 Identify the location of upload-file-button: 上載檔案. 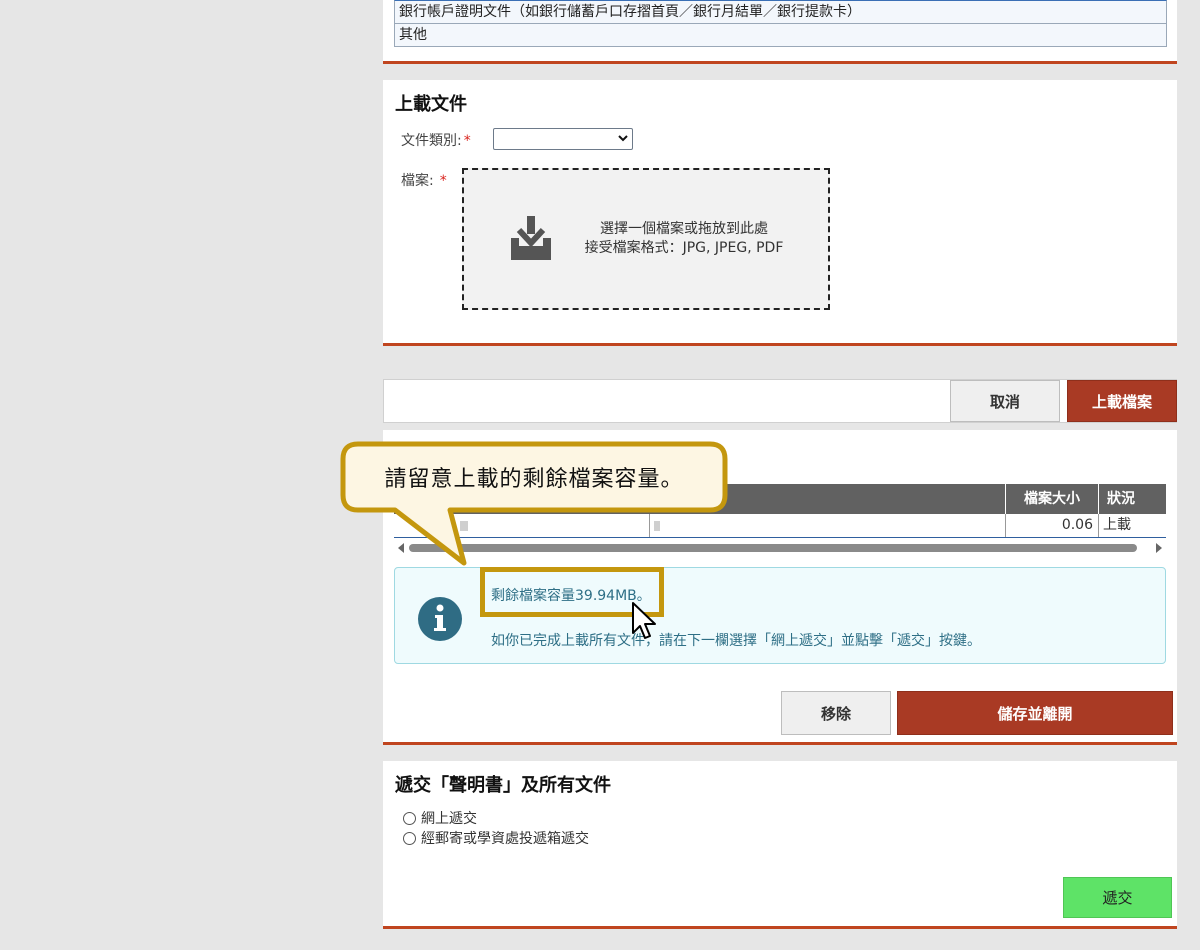
(1122, 401).